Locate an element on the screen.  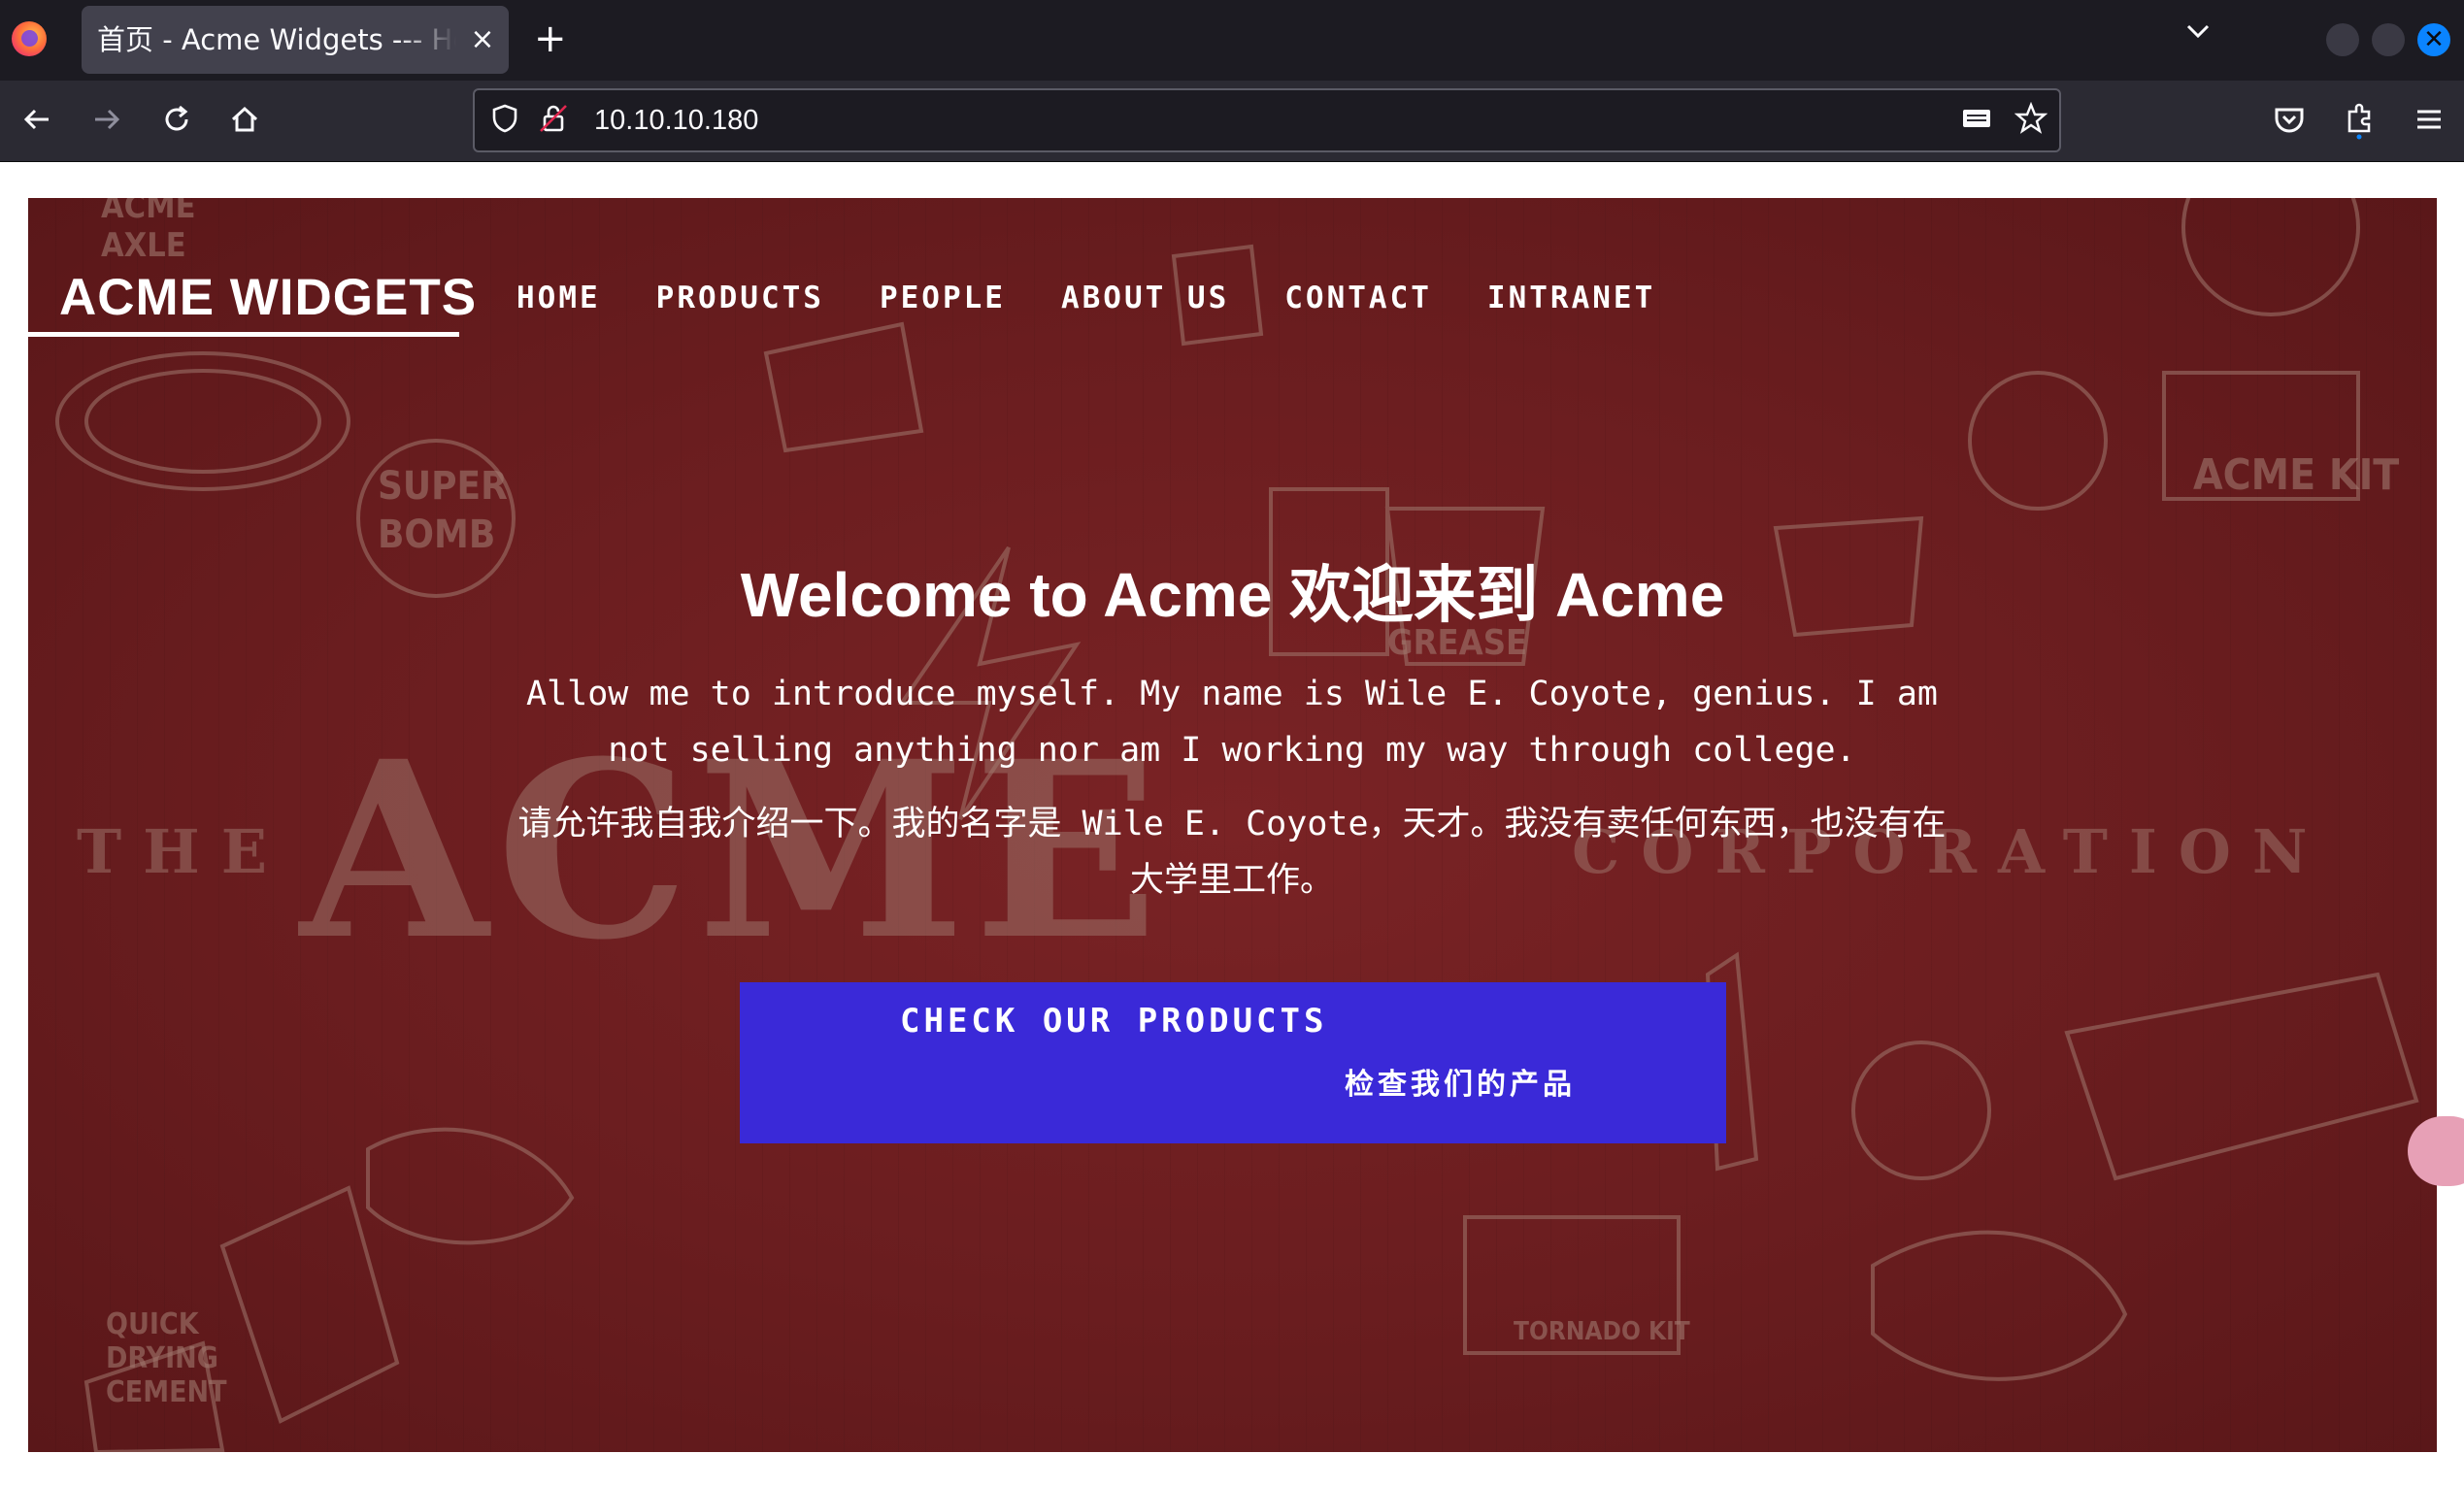
browser-toolbar: 10.10.10.180 is located at coordinates (1232, 121).